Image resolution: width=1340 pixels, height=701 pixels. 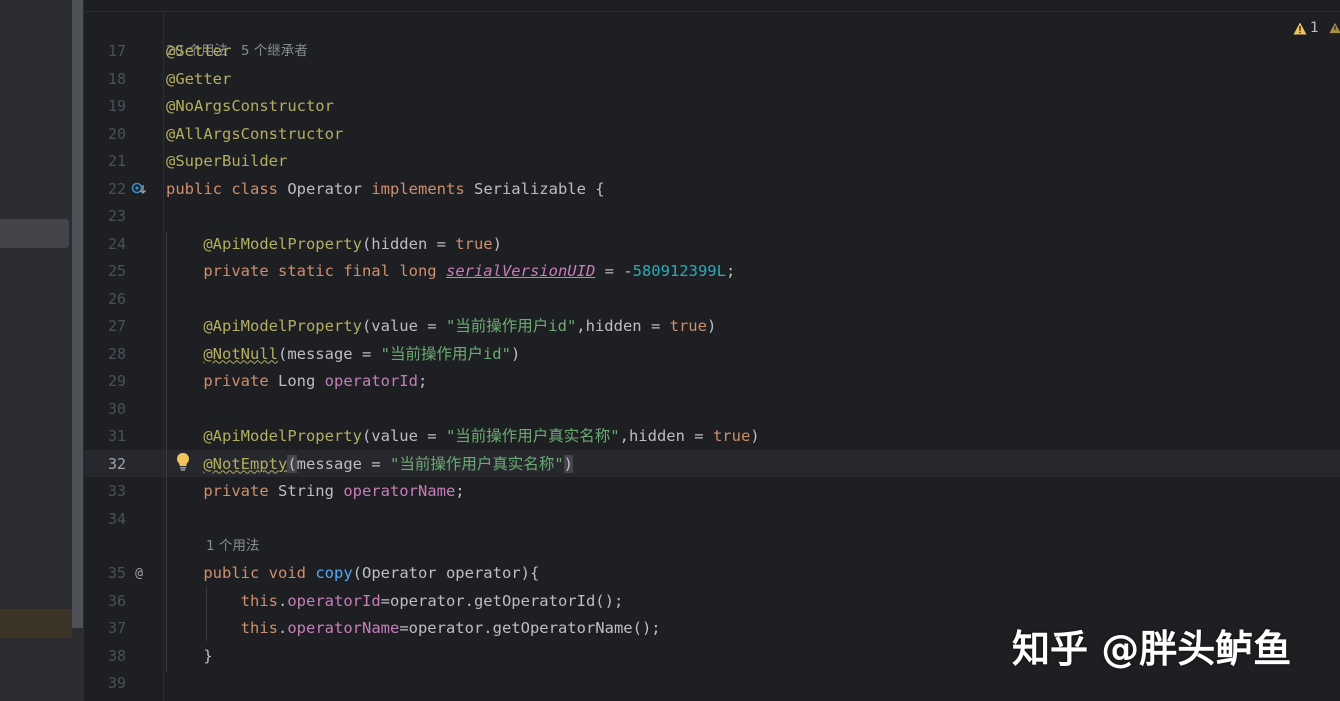 I want to click on code-text: @SuperBuilder, so click(x=226, y=161).